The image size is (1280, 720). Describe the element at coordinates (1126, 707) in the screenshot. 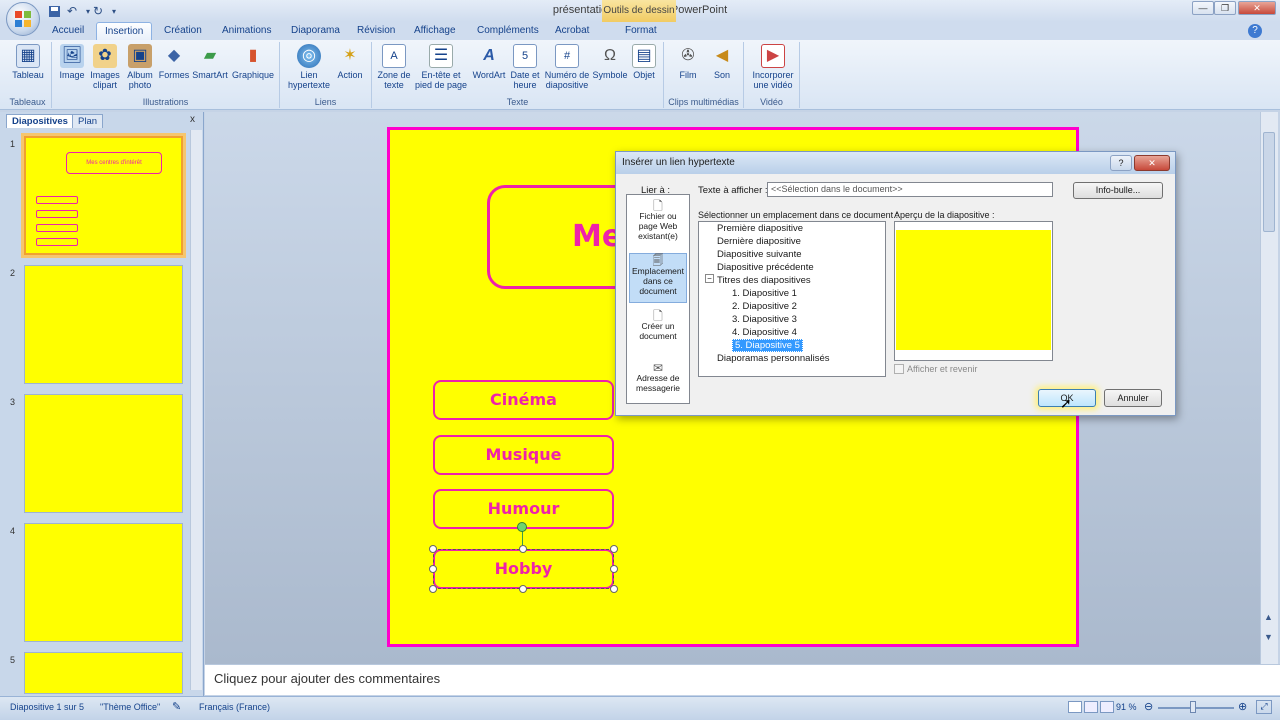

I see `zoom-level: 91 %` at that location.